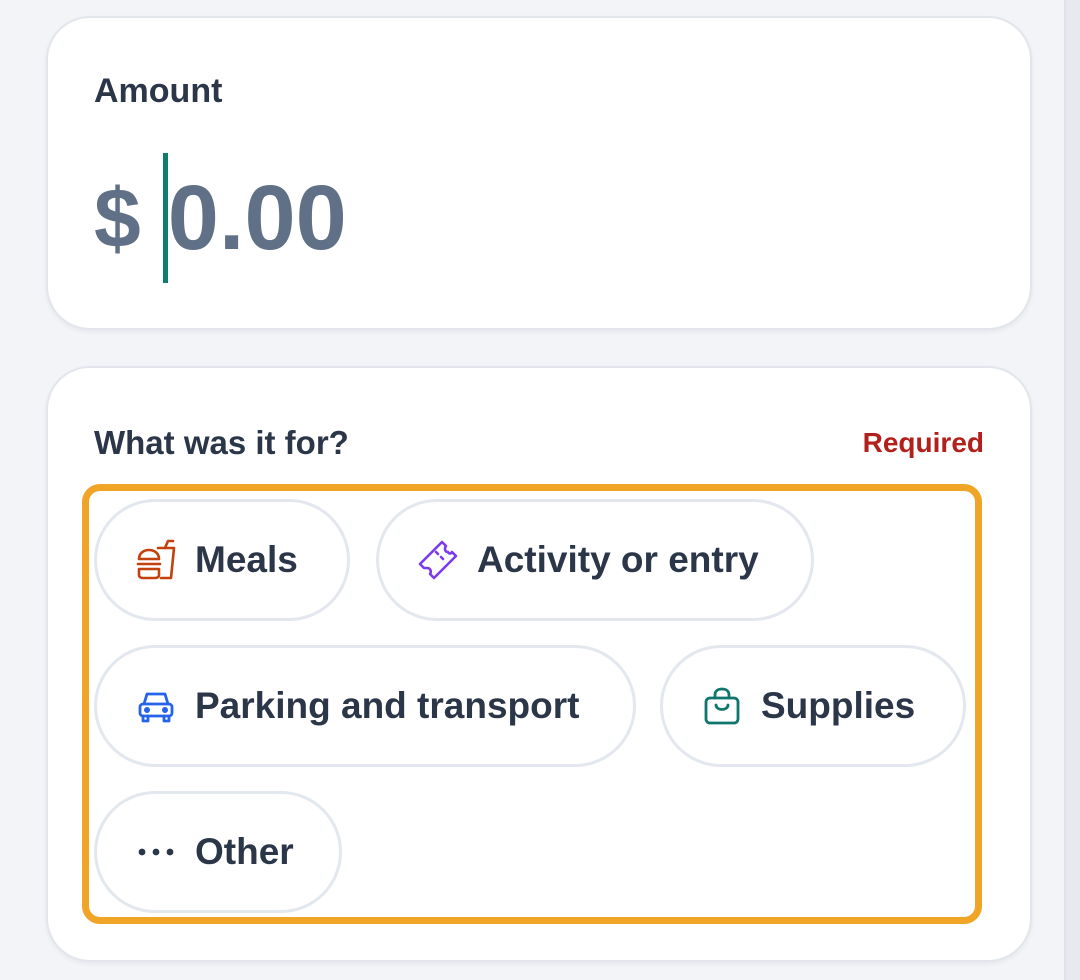  What do you see at coordinates (722, 706) in the screenshot?
I see `shopping-bag-icon` at bounding box center [722, 706].